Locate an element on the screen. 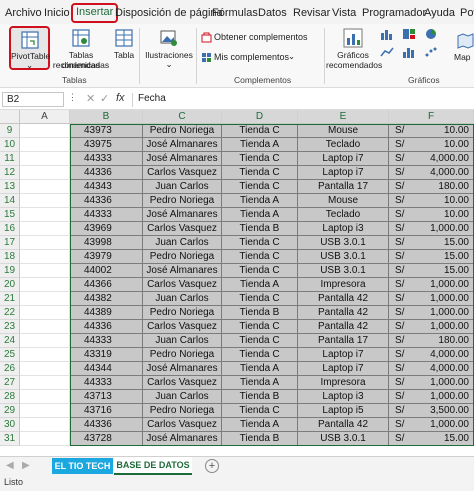  insert-function-icon: fx is located at coordinates (120, 98).